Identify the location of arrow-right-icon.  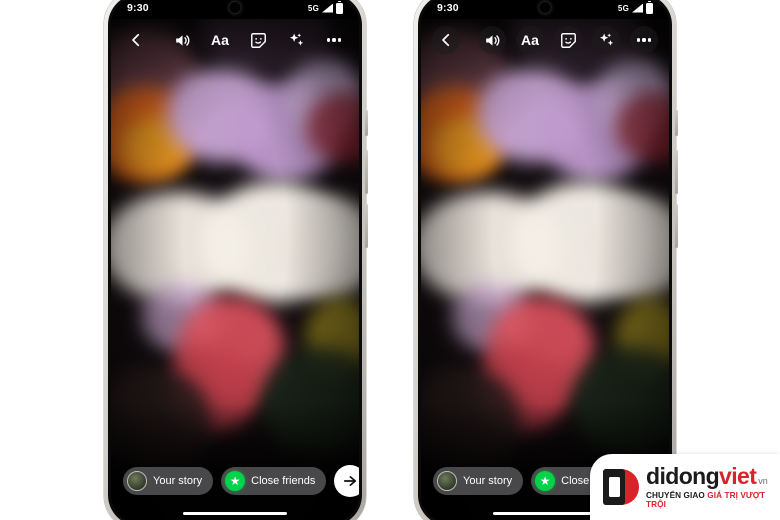
(350, 481).